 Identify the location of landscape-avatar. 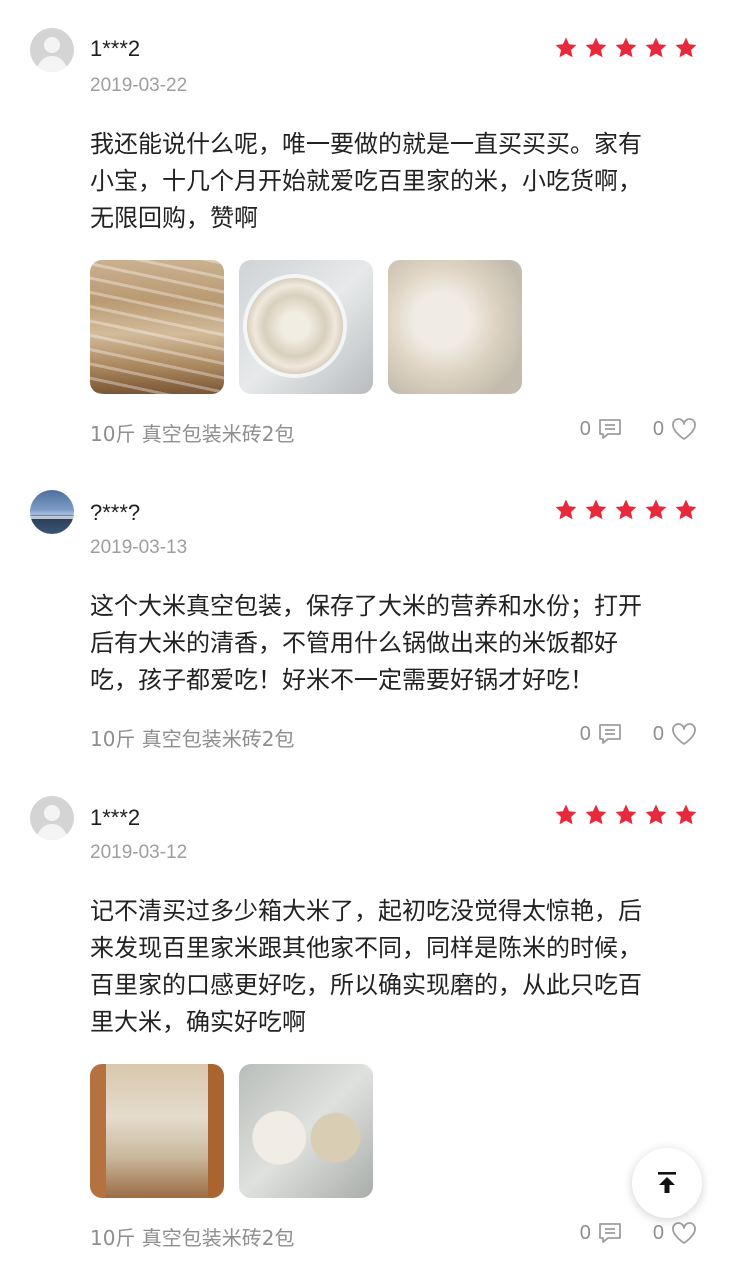
(52, 517).